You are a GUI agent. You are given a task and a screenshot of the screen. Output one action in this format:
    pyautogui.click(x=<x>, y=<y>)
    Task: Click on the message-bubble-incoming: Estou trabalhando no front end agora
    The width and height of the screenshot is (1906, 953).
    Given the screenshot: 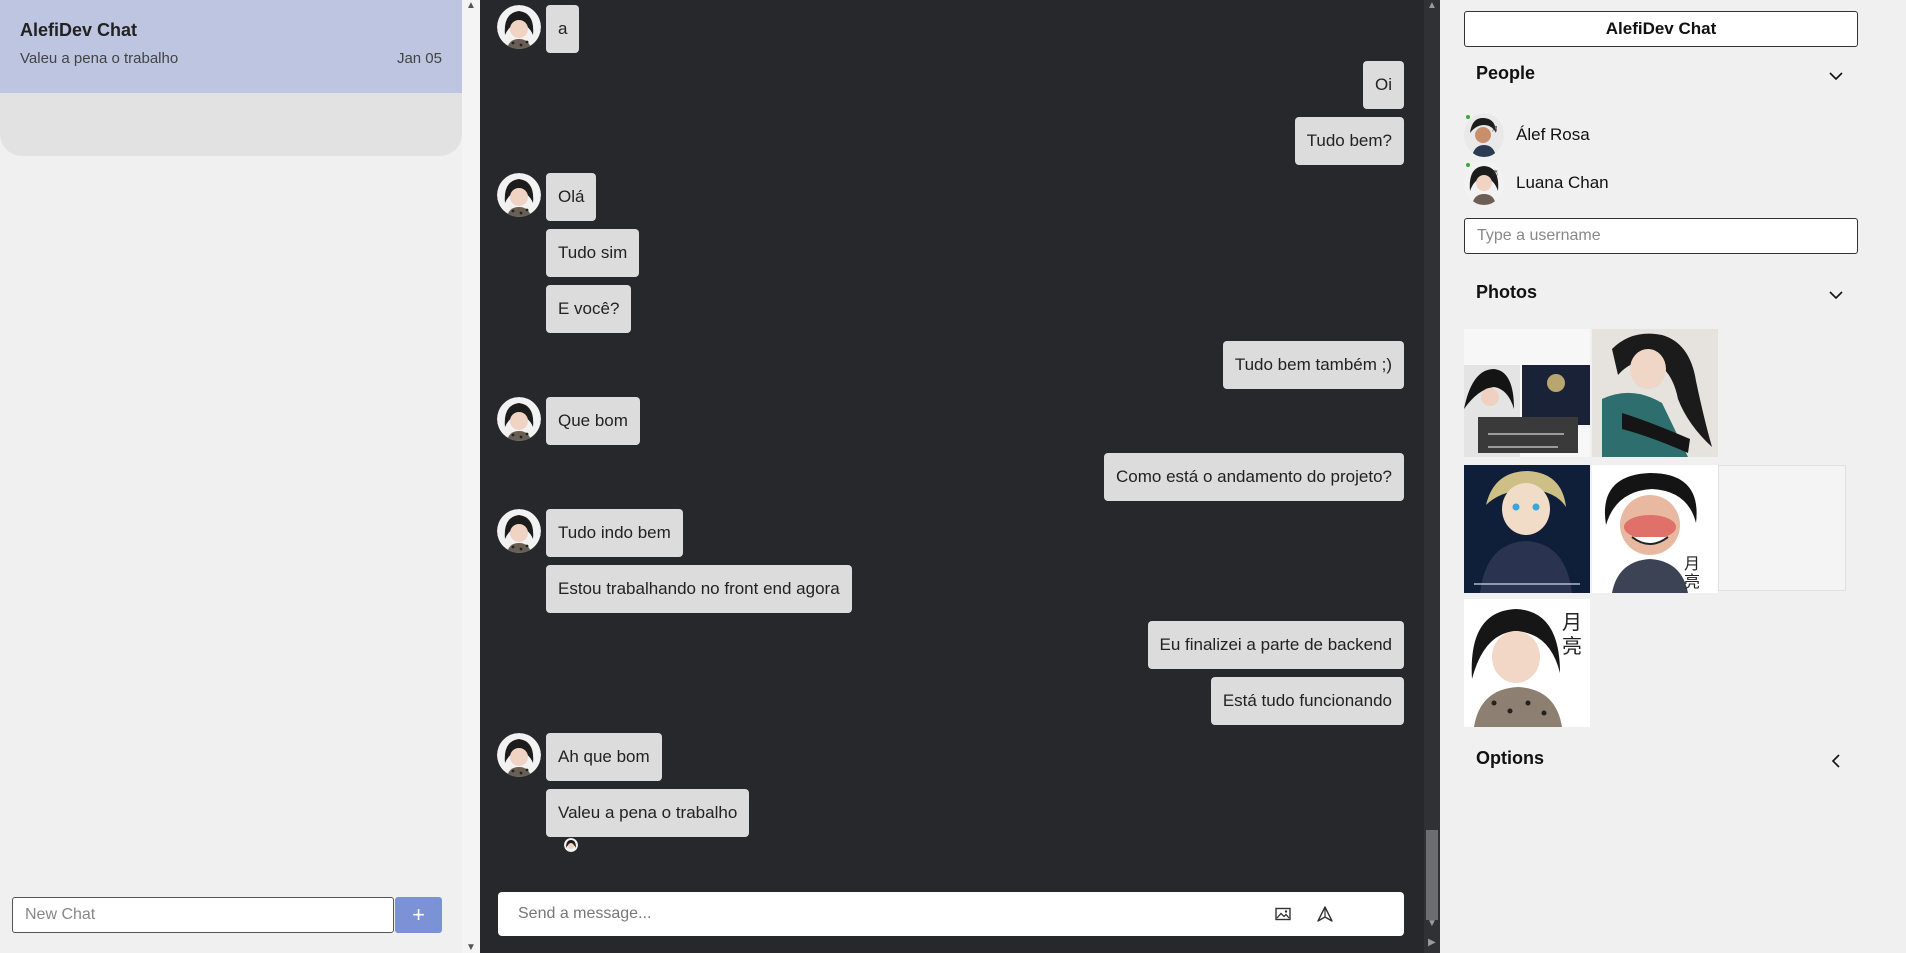 What is the action you would take?
    pyautogui.click(x=699, y=589)
    